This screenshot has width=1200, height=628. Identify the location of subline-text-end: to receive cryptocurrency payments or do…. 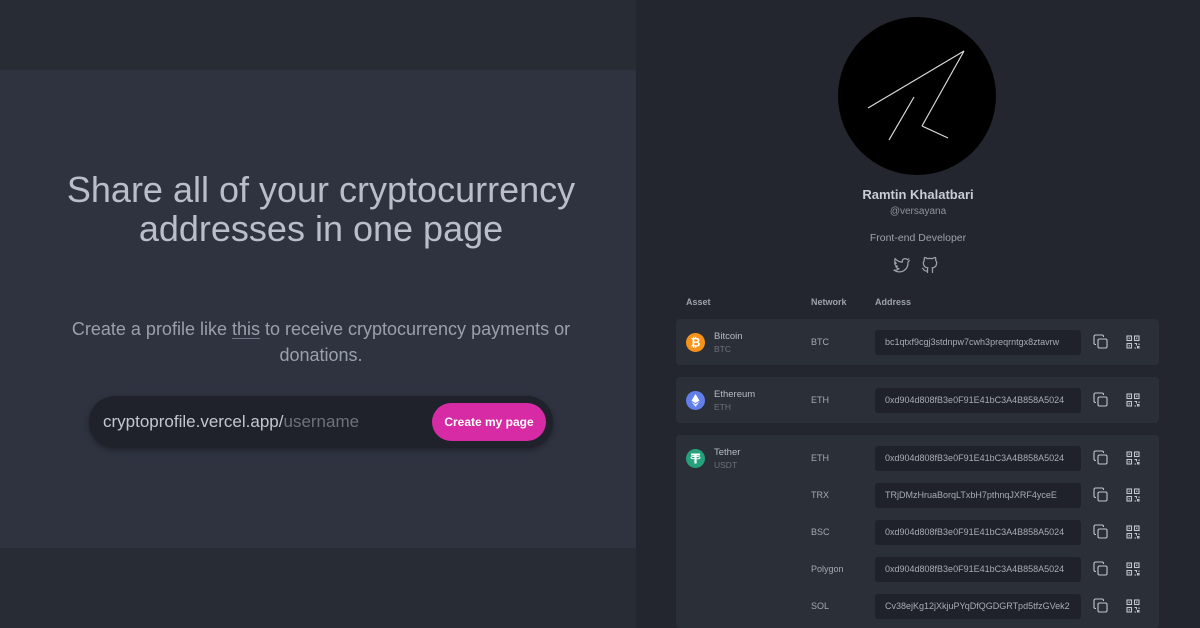
(415, 342).